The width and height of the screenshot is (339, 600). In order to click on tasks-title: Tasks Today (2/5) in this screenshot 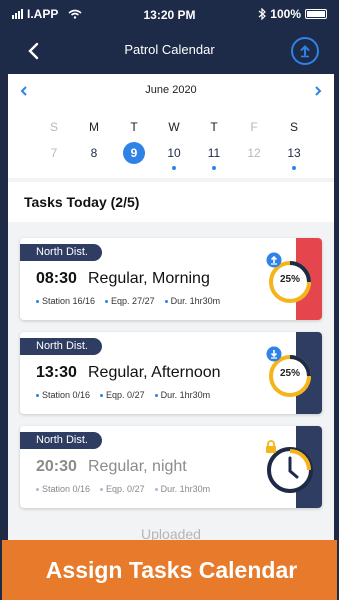, I will do `click(82, 202)`.